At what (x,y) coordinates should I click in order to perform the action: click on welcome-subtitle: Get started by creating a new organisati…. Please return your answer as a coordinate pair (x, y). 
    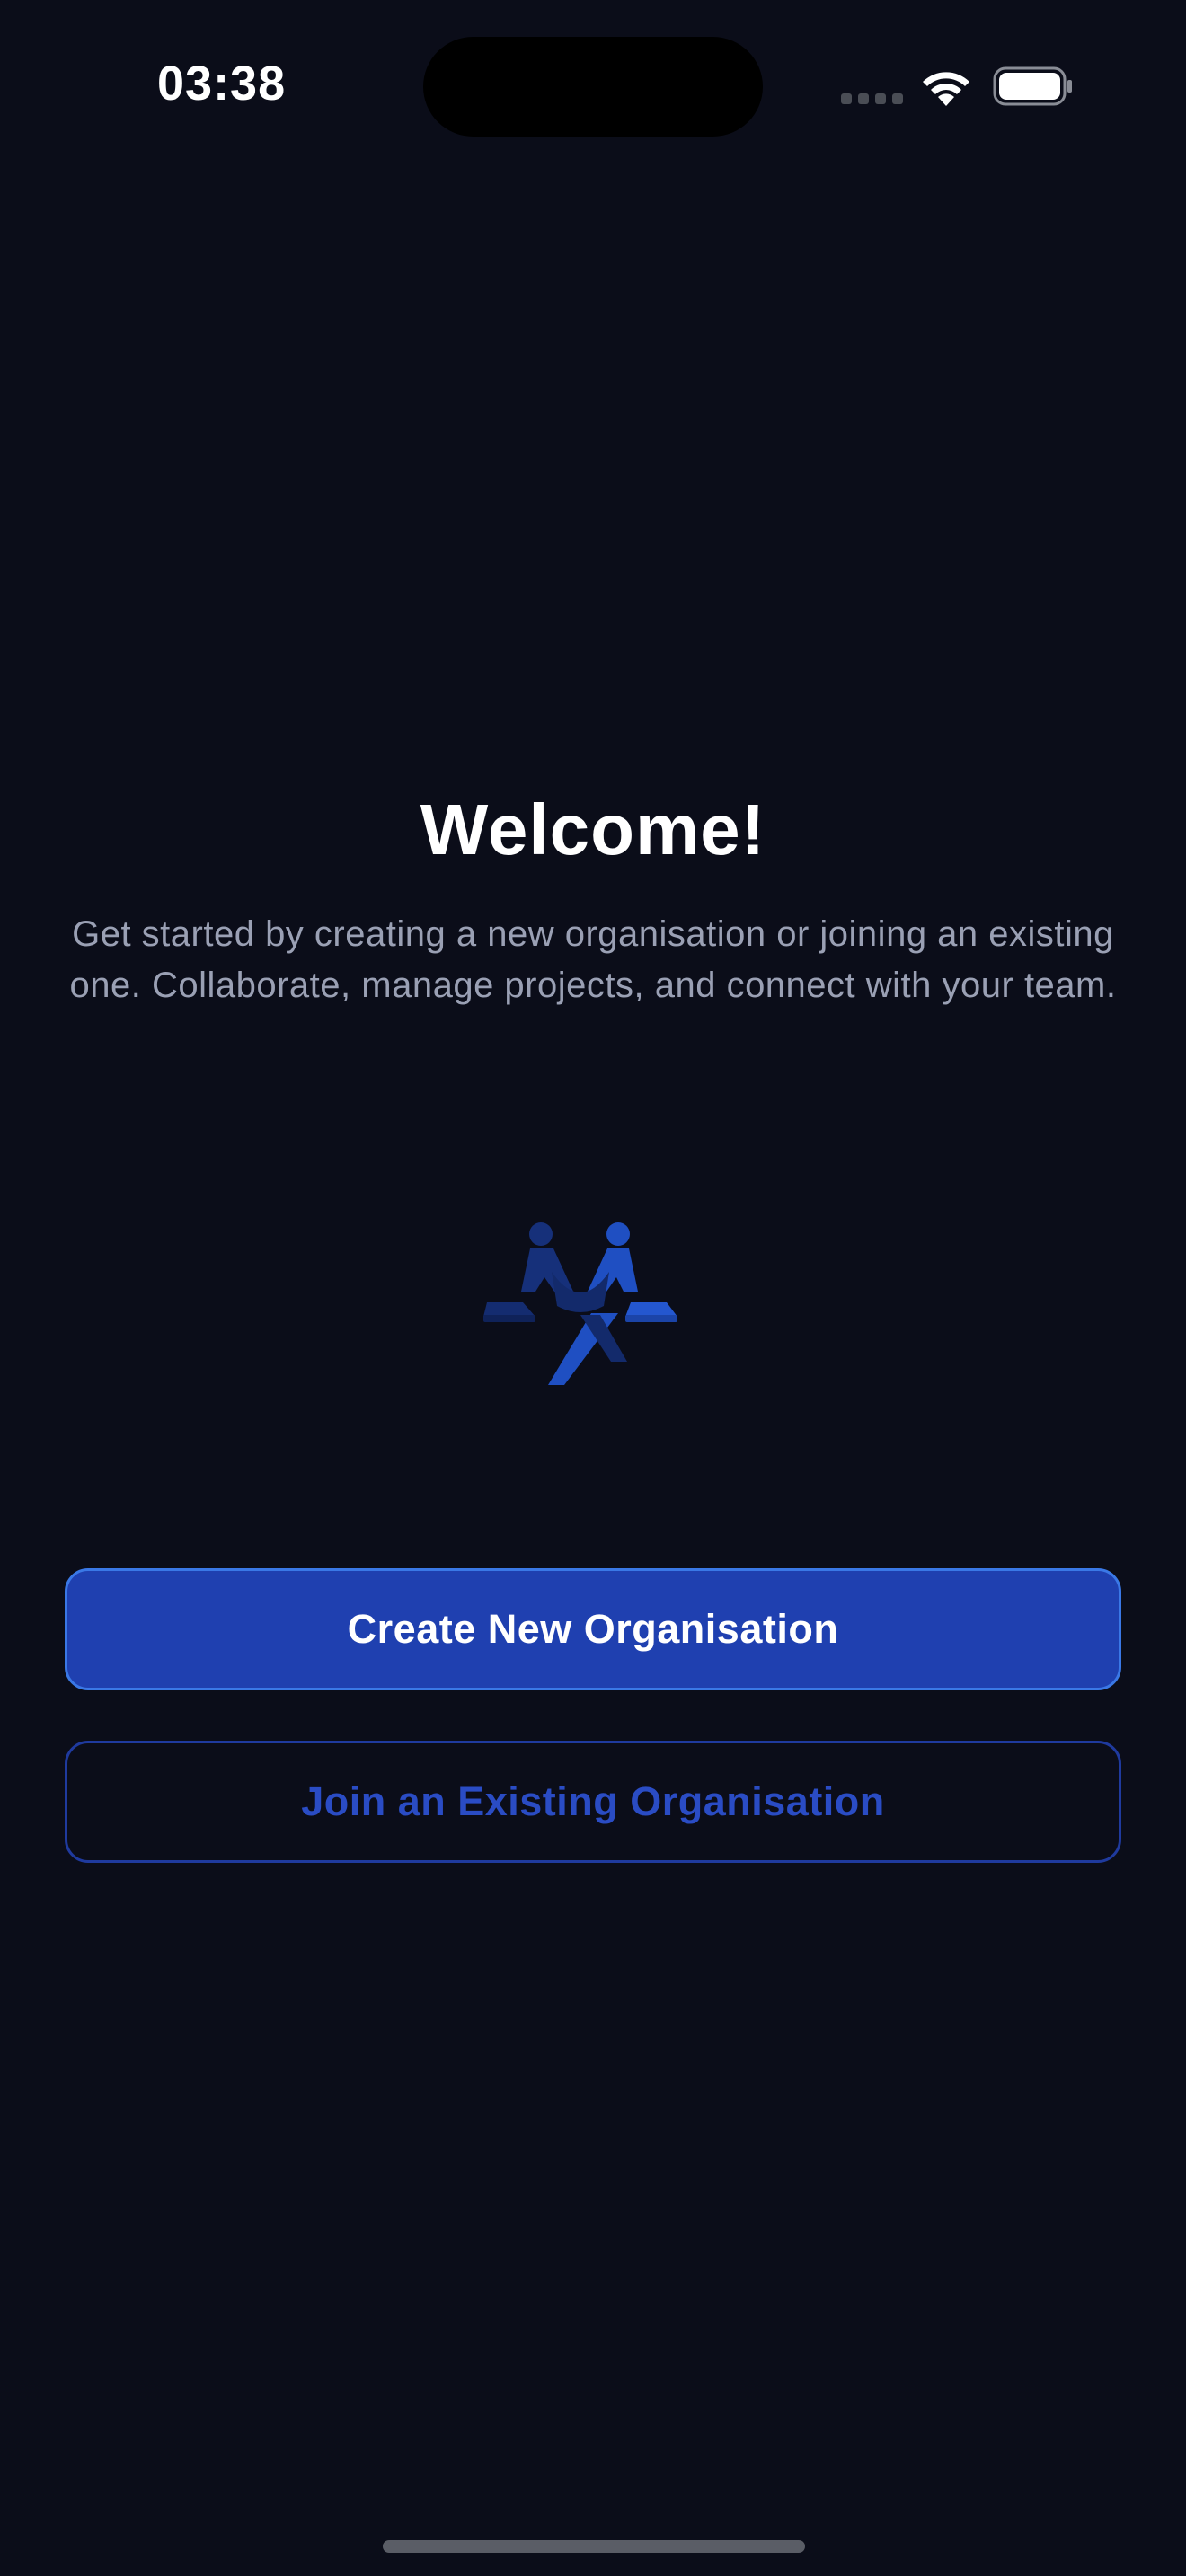
    Looking at the image, I should click on (593, 960).